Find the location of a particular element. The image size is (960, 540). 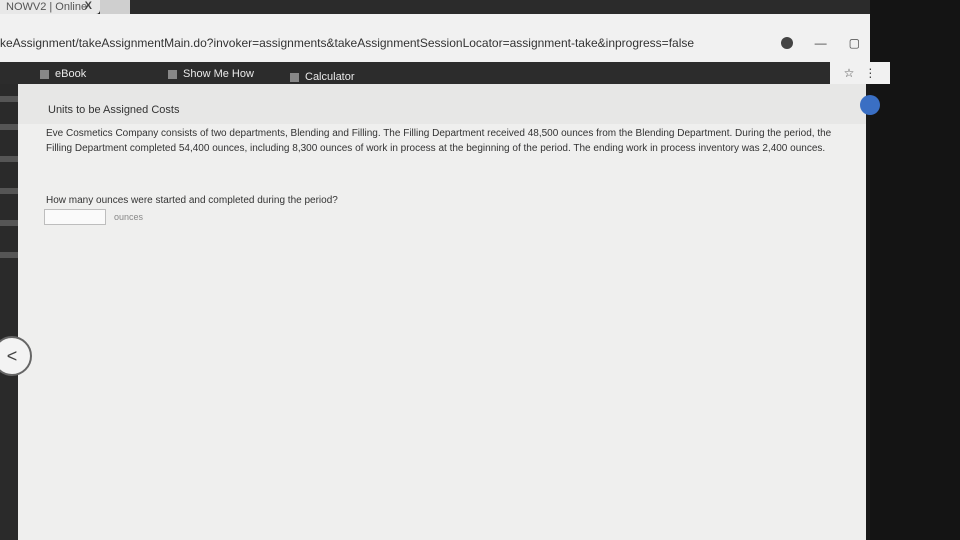

calculator-button: Calculator is located at coordinates (322, 77).